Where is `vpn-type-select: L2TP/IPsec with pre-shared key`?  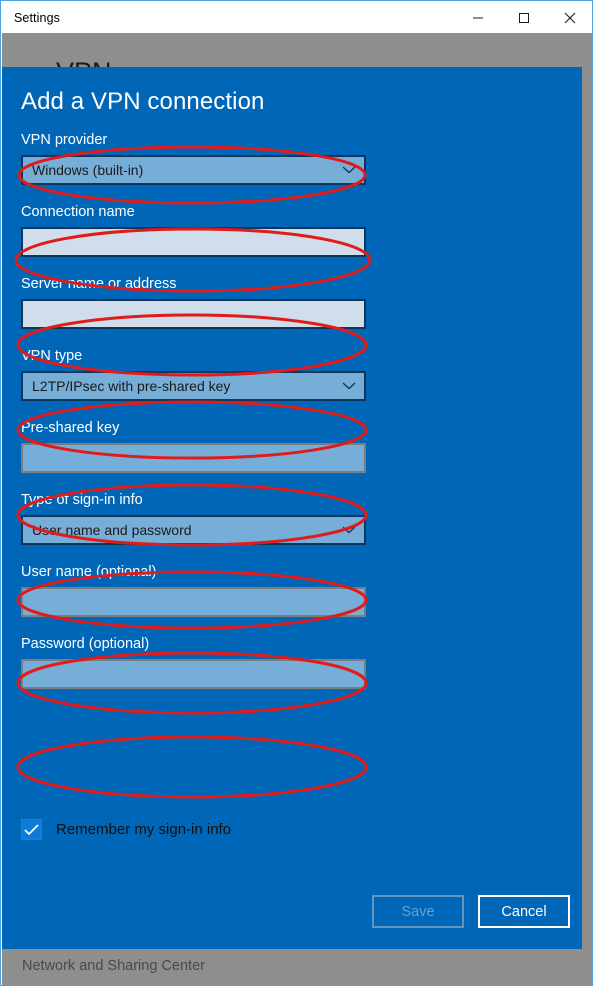 vpn-type-select: L2TP/IPsec with pre-shared key is located at coordinates (193, 386).